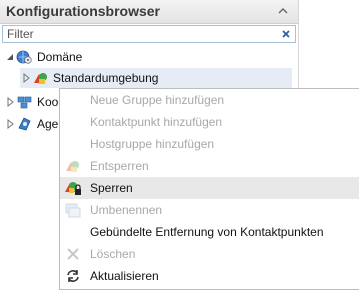 The width and height of the screenshot is (359, 290). What do you see at coordinates (73, 254) in the screenshot?
I see `delete-icon` at bounding box center [73, 254].